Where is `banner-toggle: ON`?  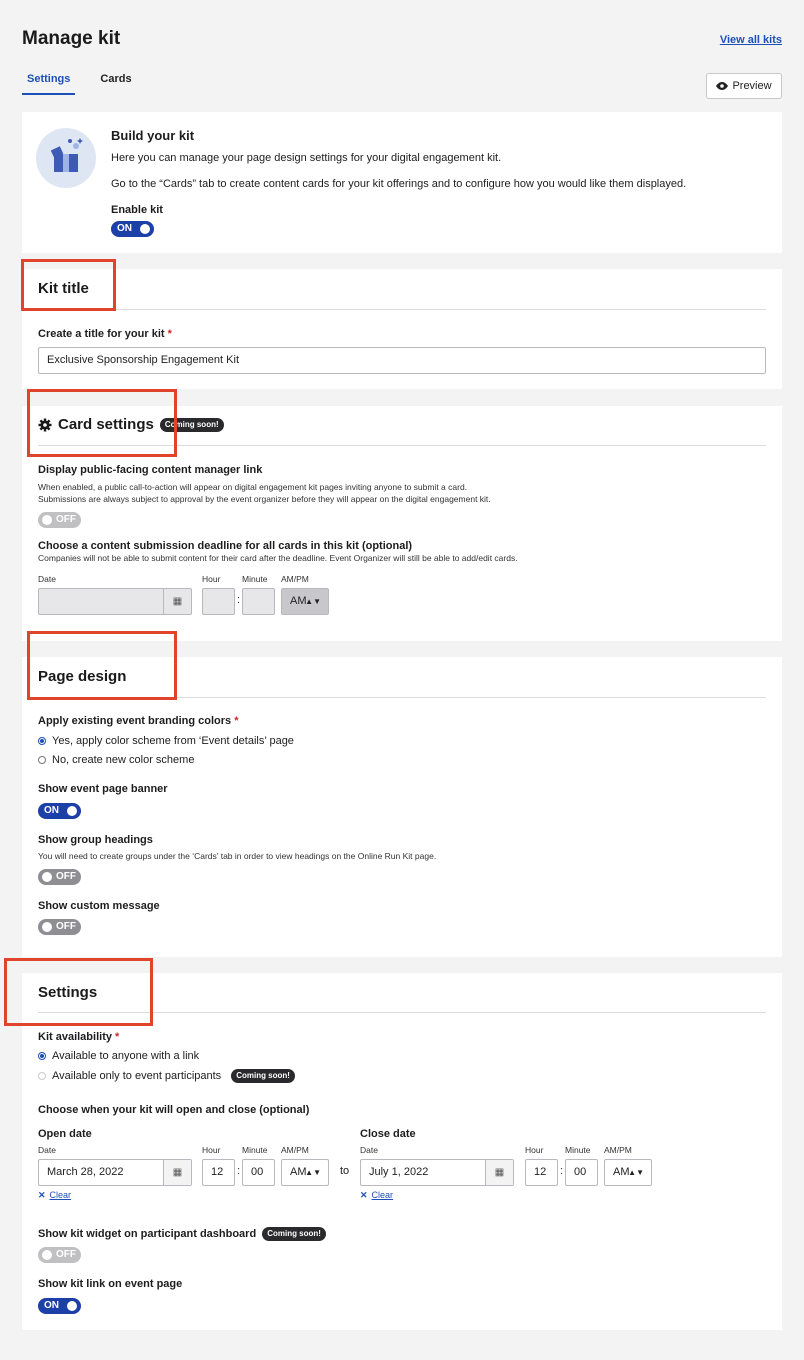
banner-toggle: ON is located at coordinates (59, 811).